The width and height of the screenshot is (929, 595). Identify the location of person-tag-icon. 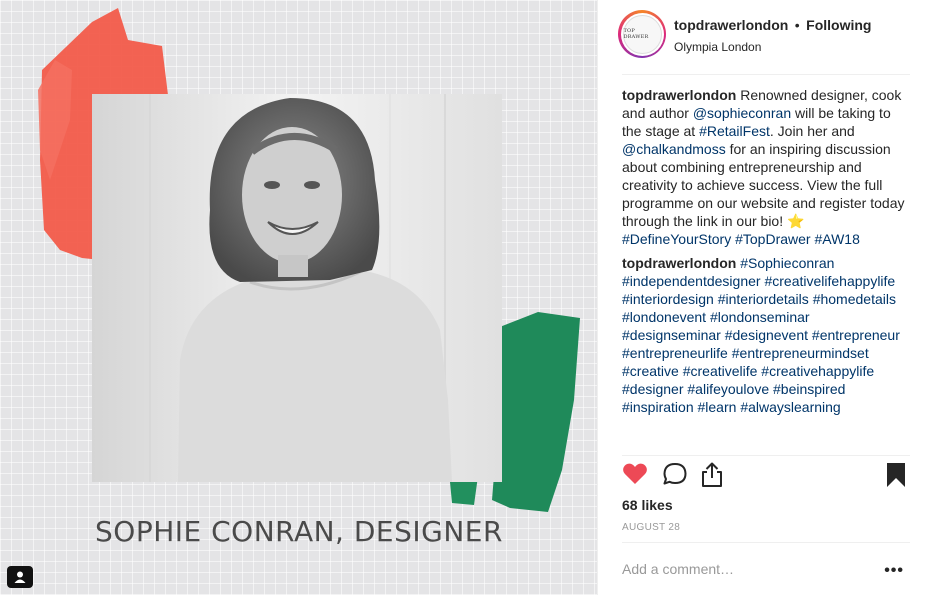
(20, 577).